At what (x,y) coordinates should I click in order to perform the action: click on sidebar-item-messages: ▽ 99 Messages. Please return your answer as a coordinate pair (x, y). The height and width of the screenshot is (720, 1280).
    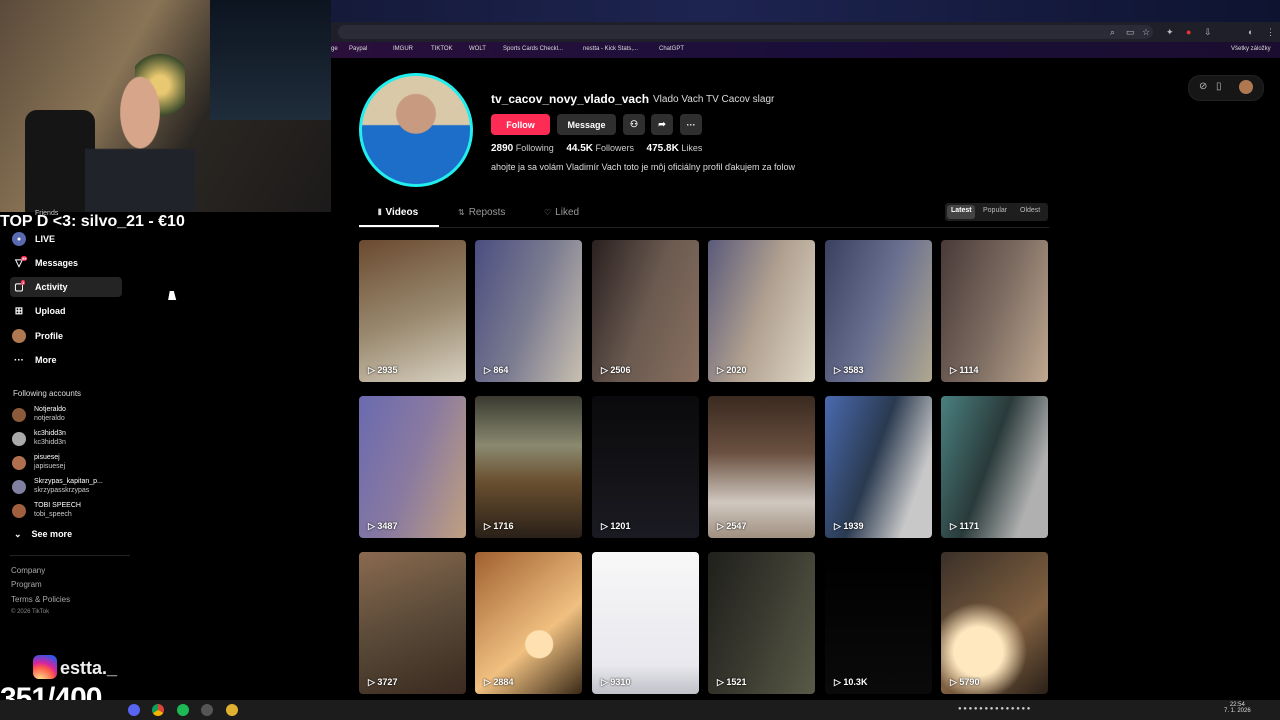
    Looking at the image, I should click on (66, 263).